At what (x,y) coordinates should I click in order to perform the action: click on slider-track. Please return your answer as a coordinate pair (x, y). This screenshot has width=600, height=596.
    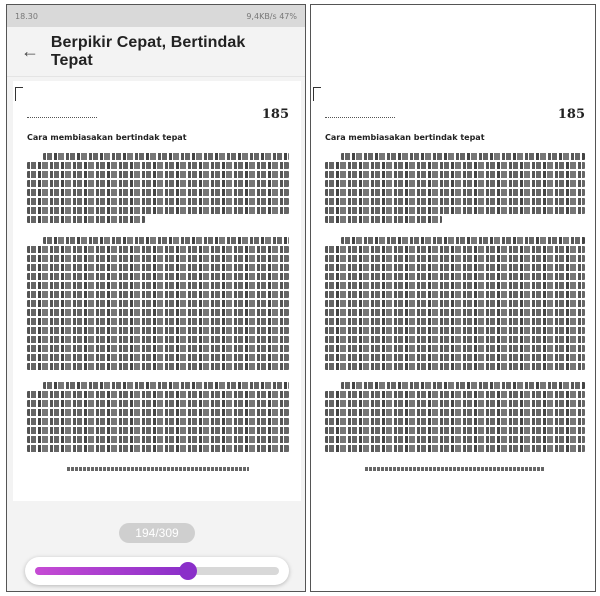
    Looking at the image, I should click on (157, 571).